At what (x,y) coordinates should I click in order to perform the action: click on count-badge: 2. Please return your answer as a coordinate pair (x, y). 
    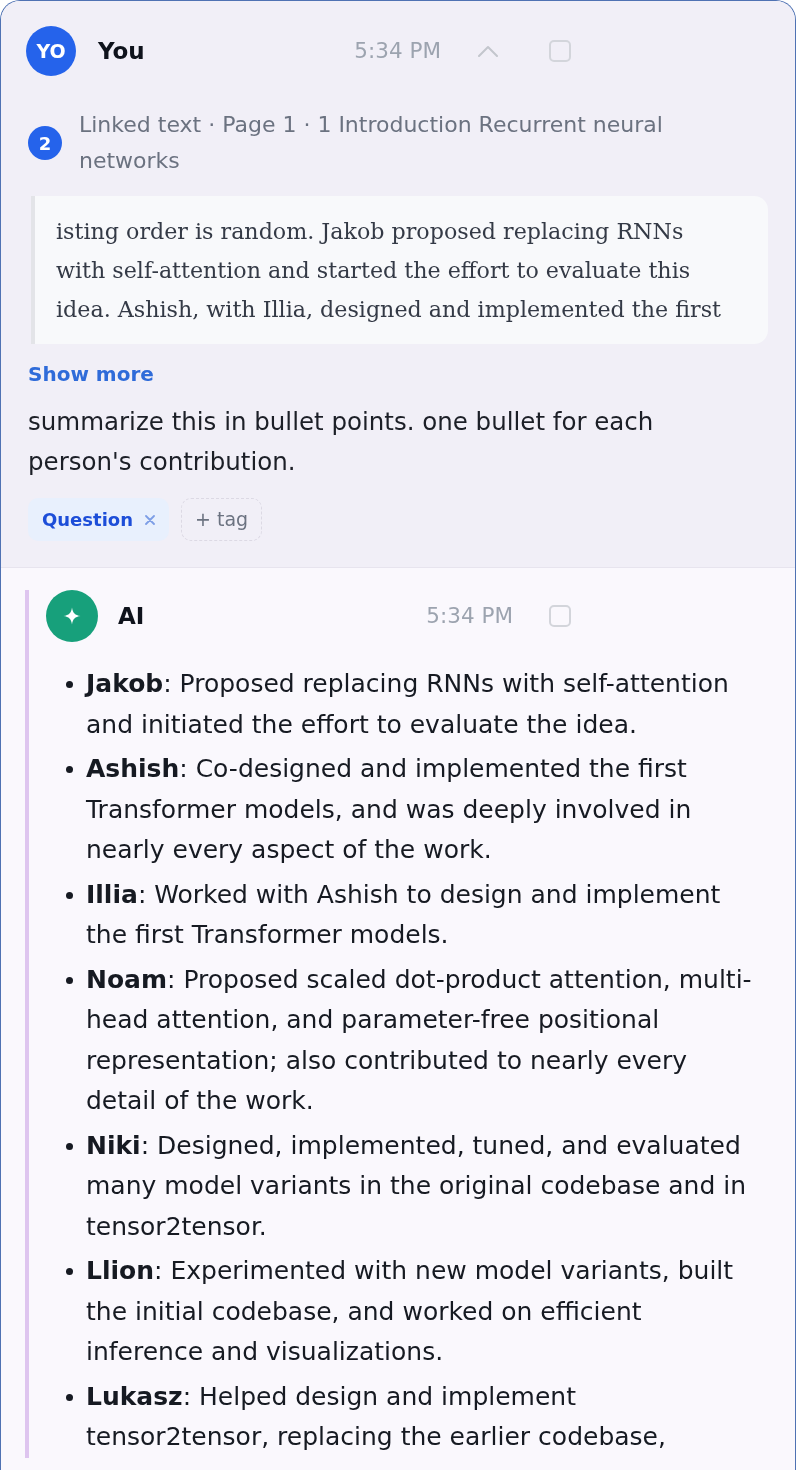
    Looking at the image, I should click on (45, 143).